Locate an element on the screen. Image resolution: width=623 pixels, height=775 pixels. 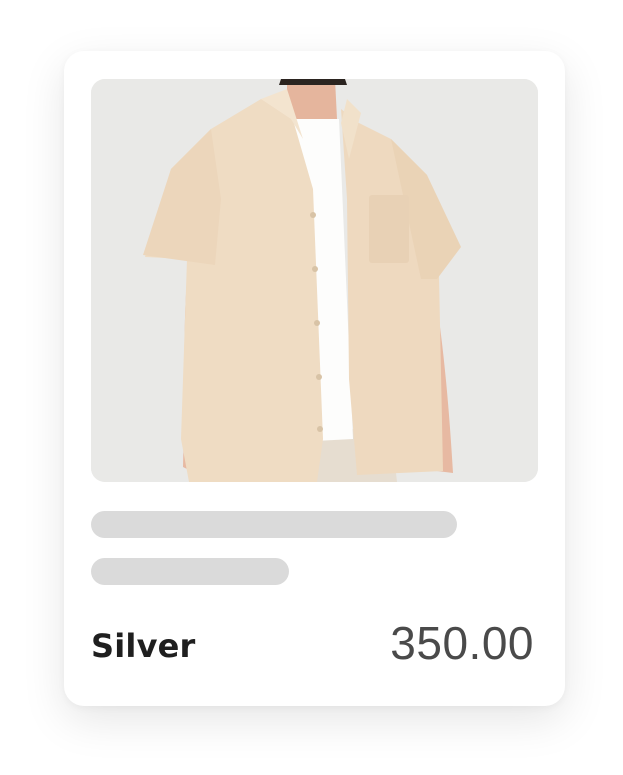
subtitle-skeleton-placeholder is located at coordinates (190, 571).